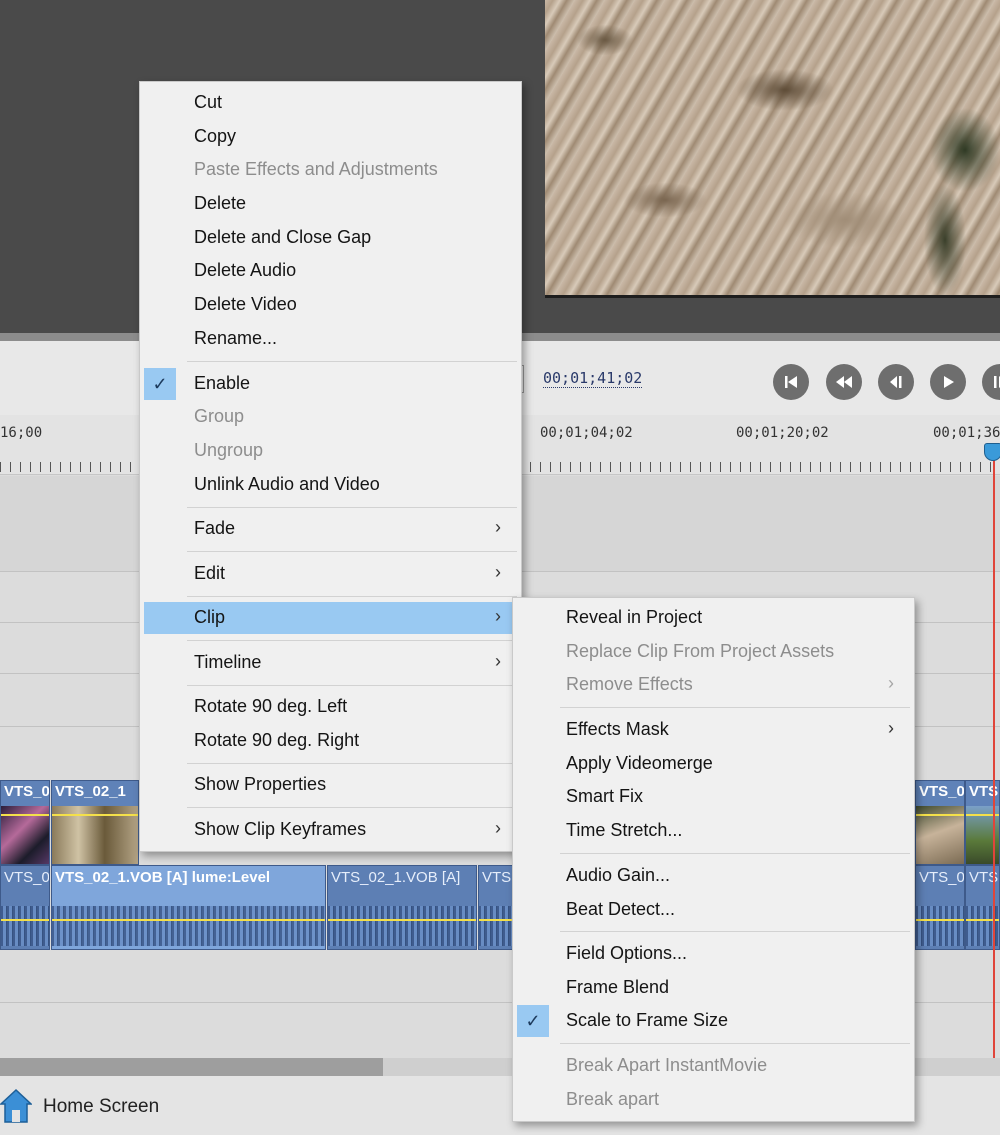  I want to click on menu-item-timeline: Timeline ›, so click(330, 663).